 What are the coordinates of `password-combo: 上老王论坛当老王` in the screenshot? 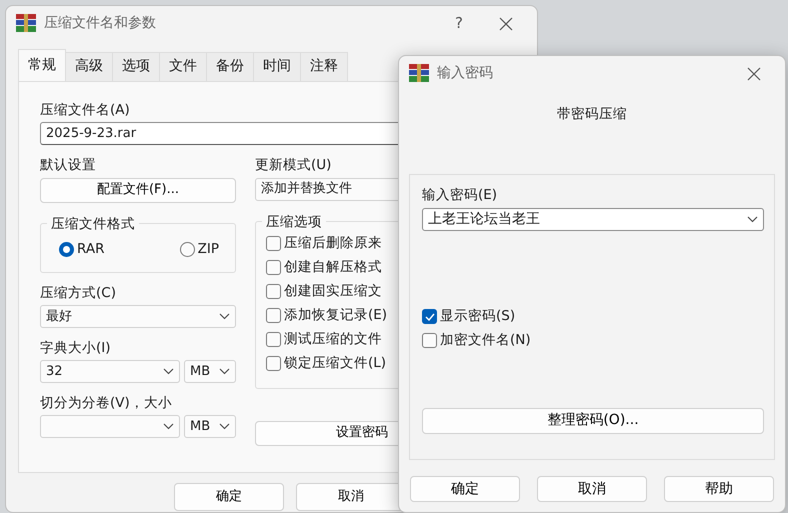 It's located at (593, 219).